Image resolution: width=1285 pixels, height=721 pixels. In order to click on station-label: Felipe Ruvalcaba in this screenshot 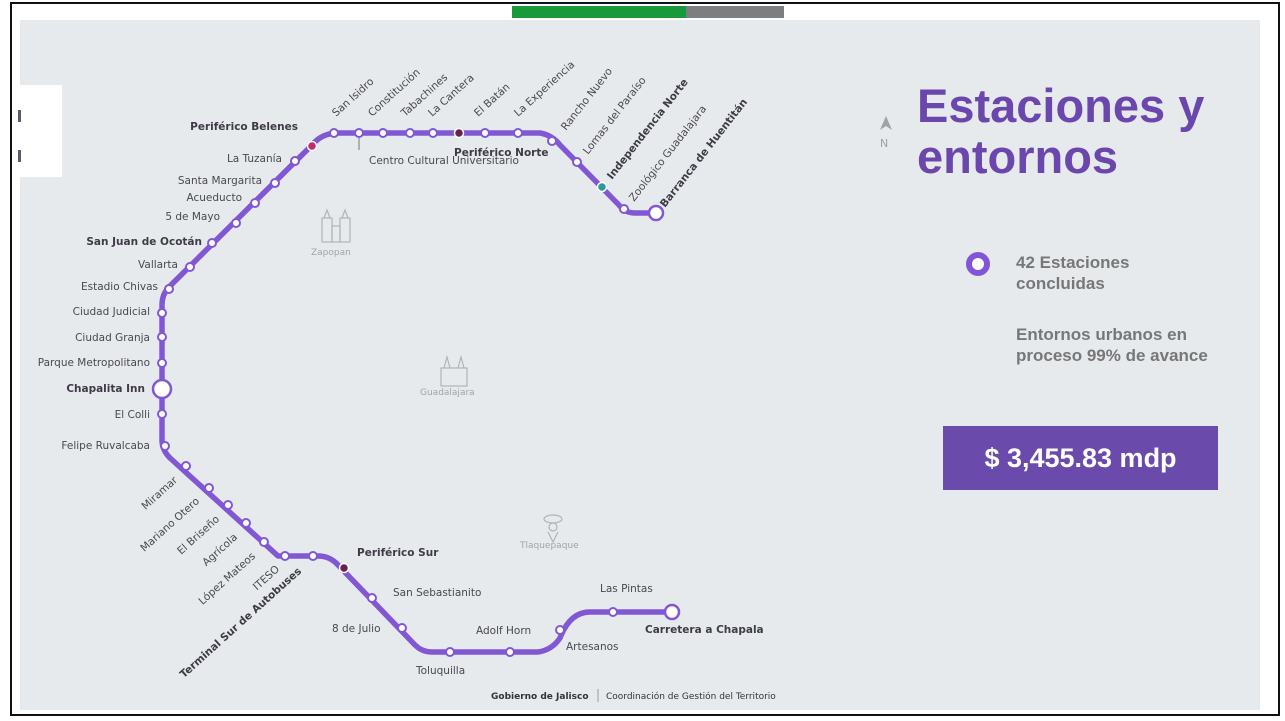, I will do `click(105, 446)`.